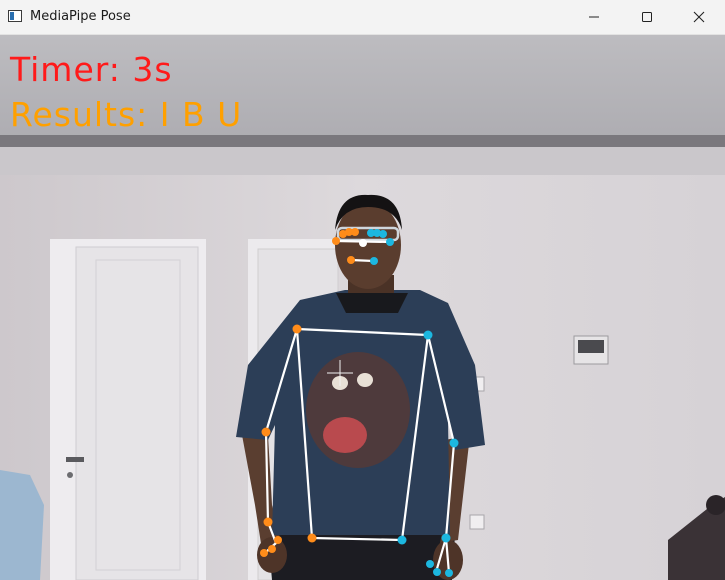  What do you see at coordinates (591, 346) in the screenshot?
I see `light-switch-toggle` at bounding box center [591, 346].